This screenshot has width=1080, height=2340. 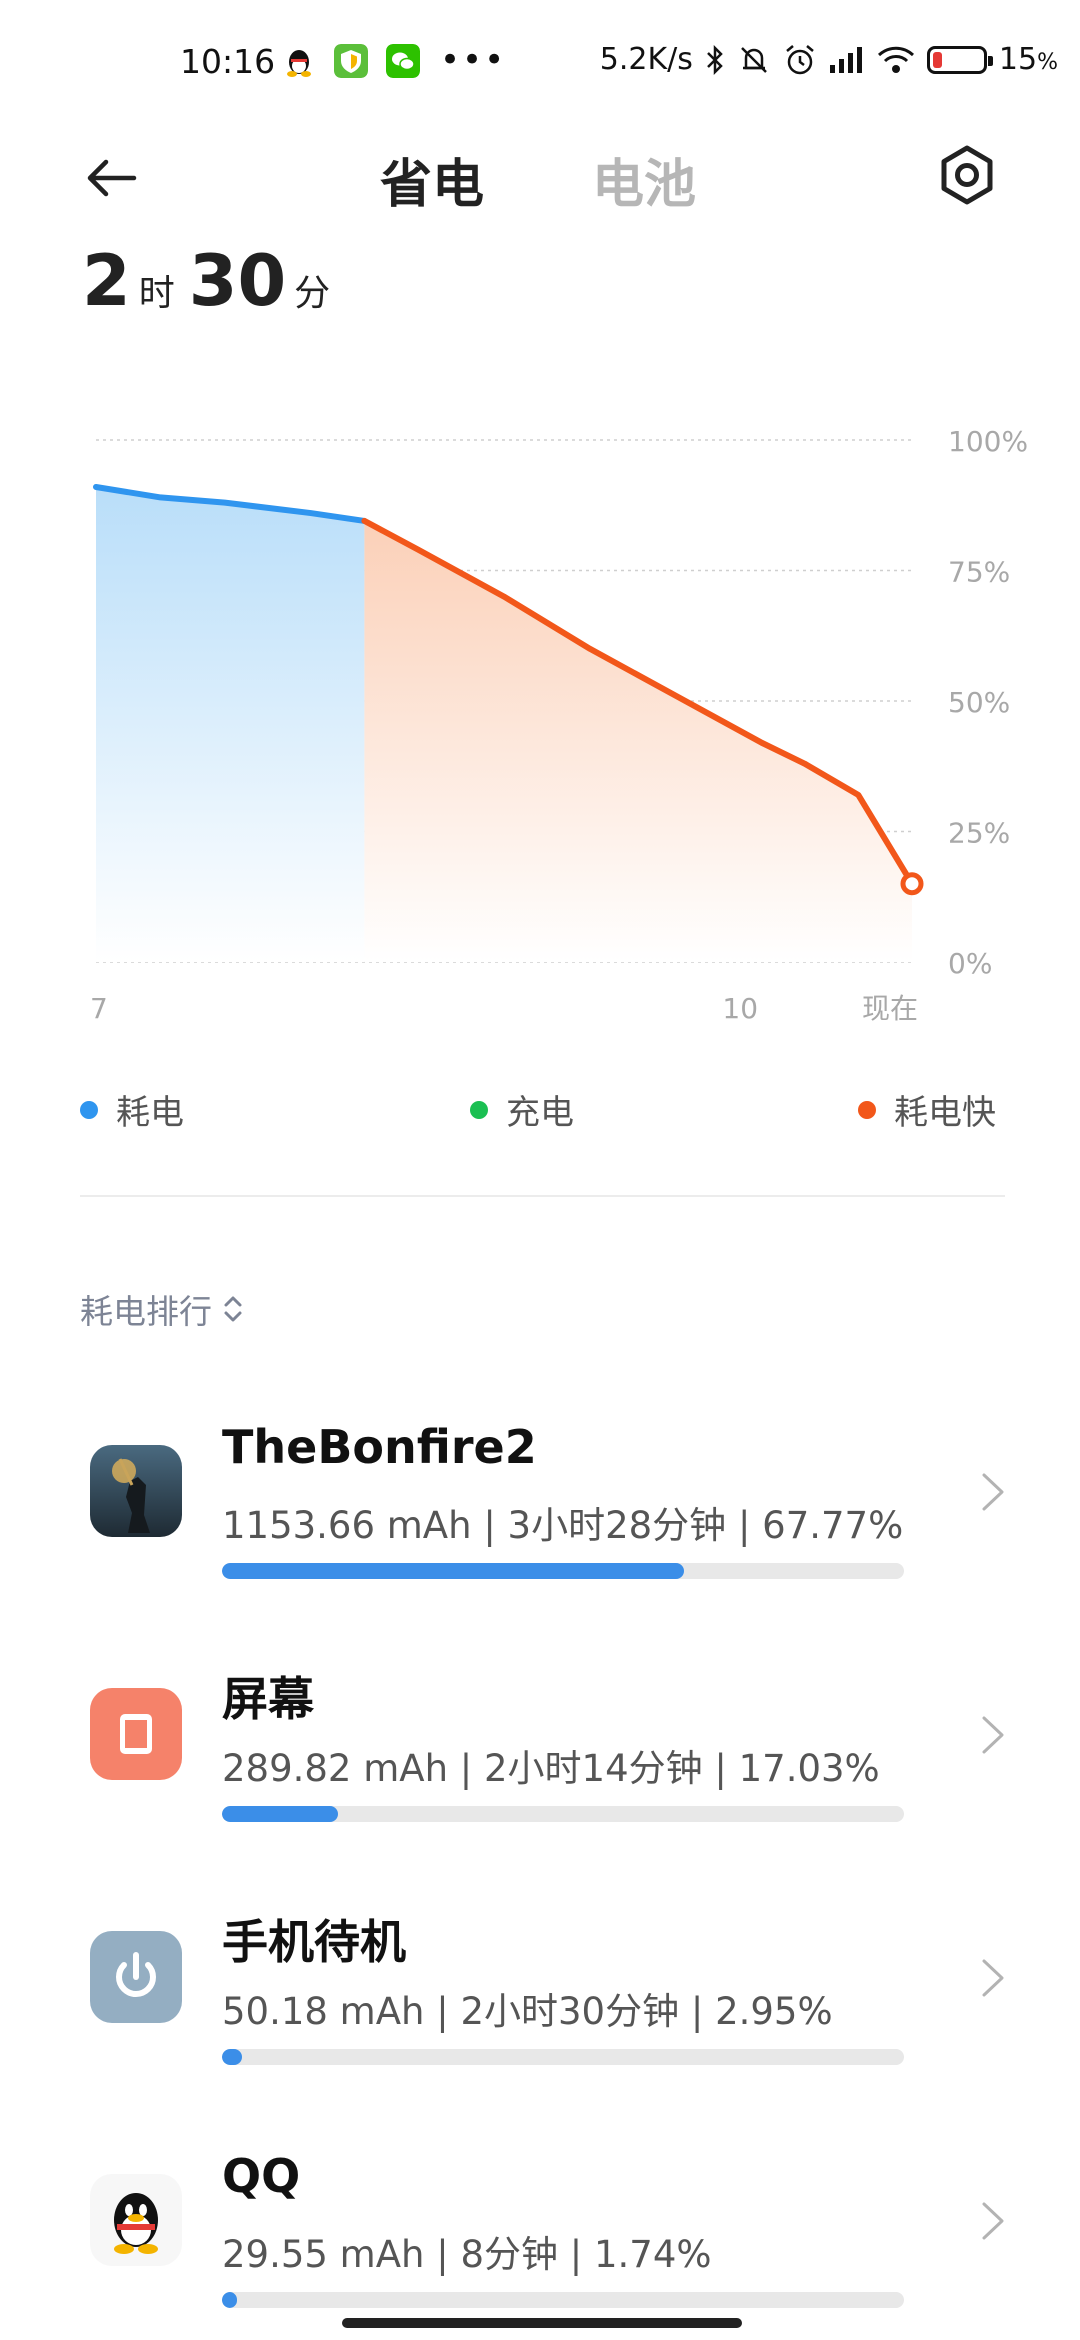 I want to click on list-item: QQ 29.55 mAh | 8分钟 | 1.74%, so click(x=540, y=2224).